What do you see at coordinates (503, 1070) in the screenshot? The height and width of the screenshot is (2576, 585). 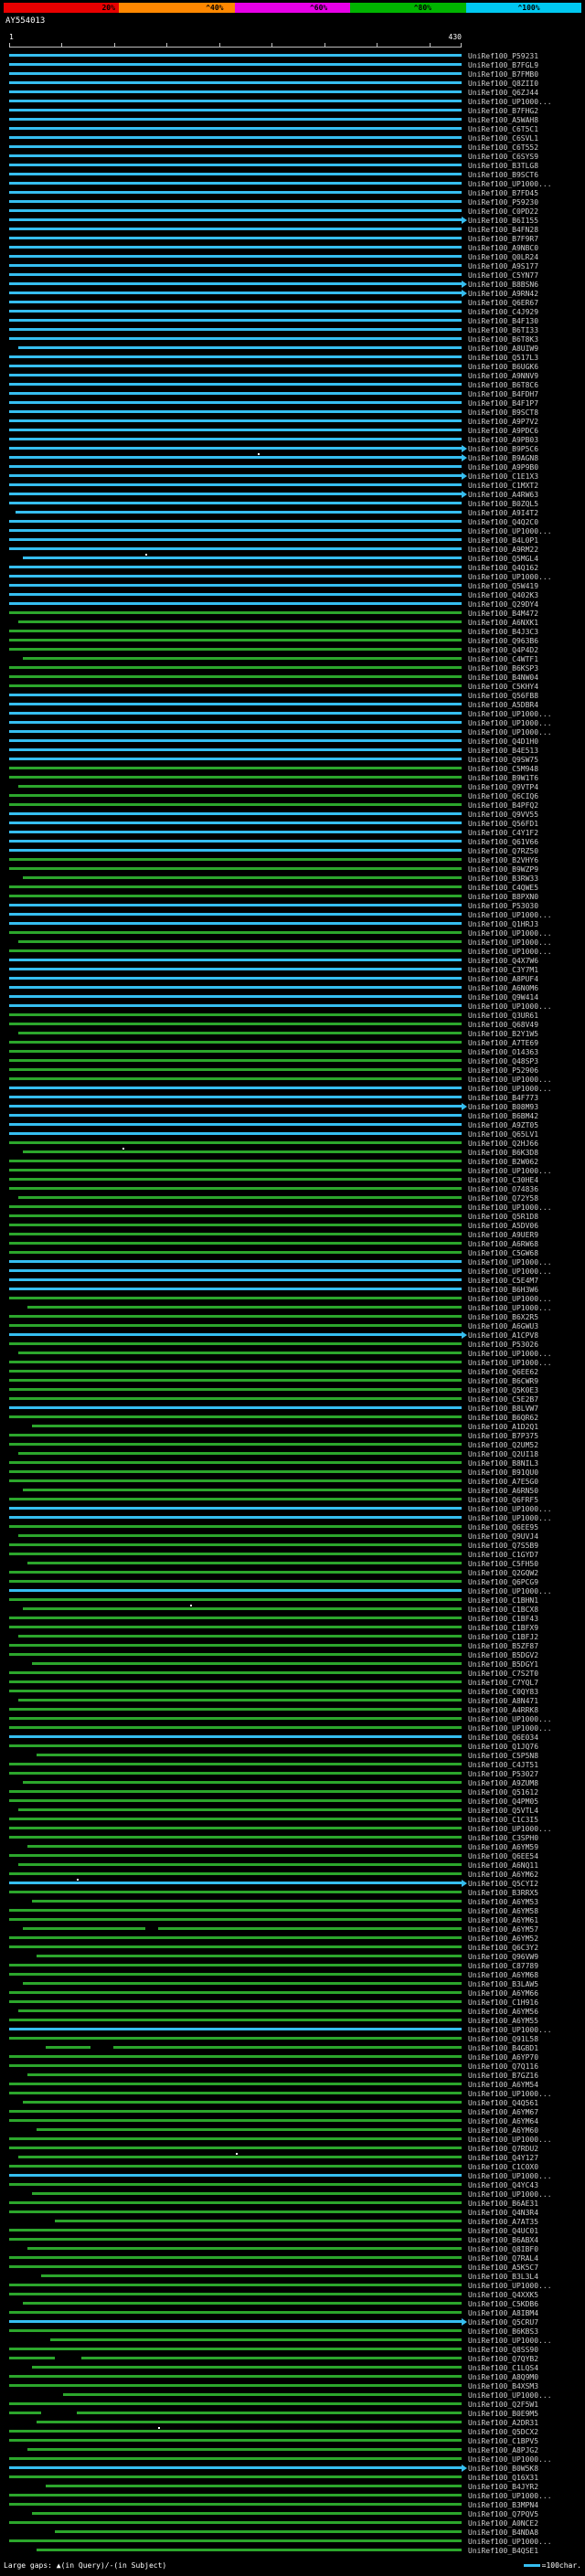 I see `hit-label: UniRef100_P52906` at bounding box center [503, 1070].